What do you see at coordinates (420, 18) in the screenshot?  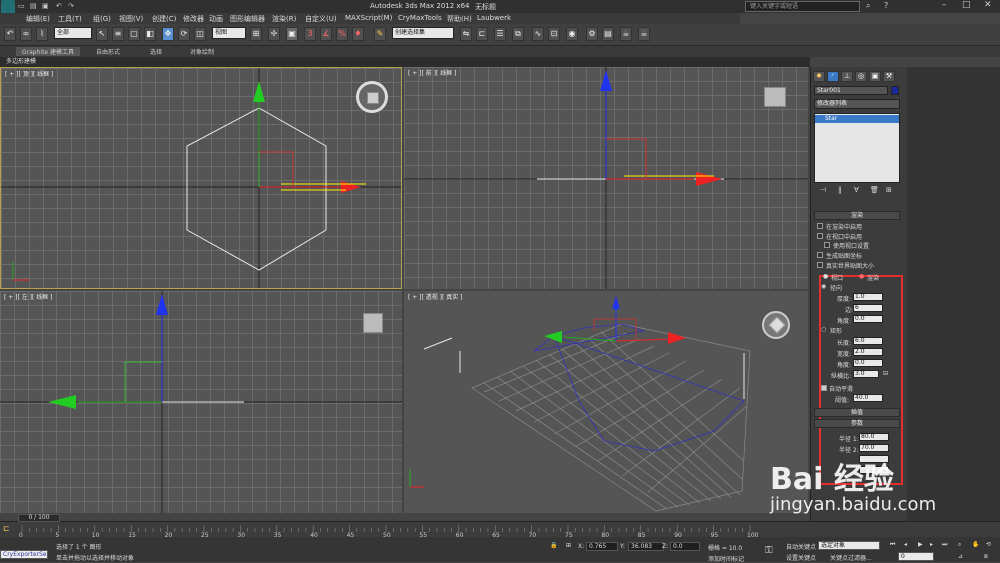 I see `menu-item-11: CryMaxTools` at bounding box center [420, 18].